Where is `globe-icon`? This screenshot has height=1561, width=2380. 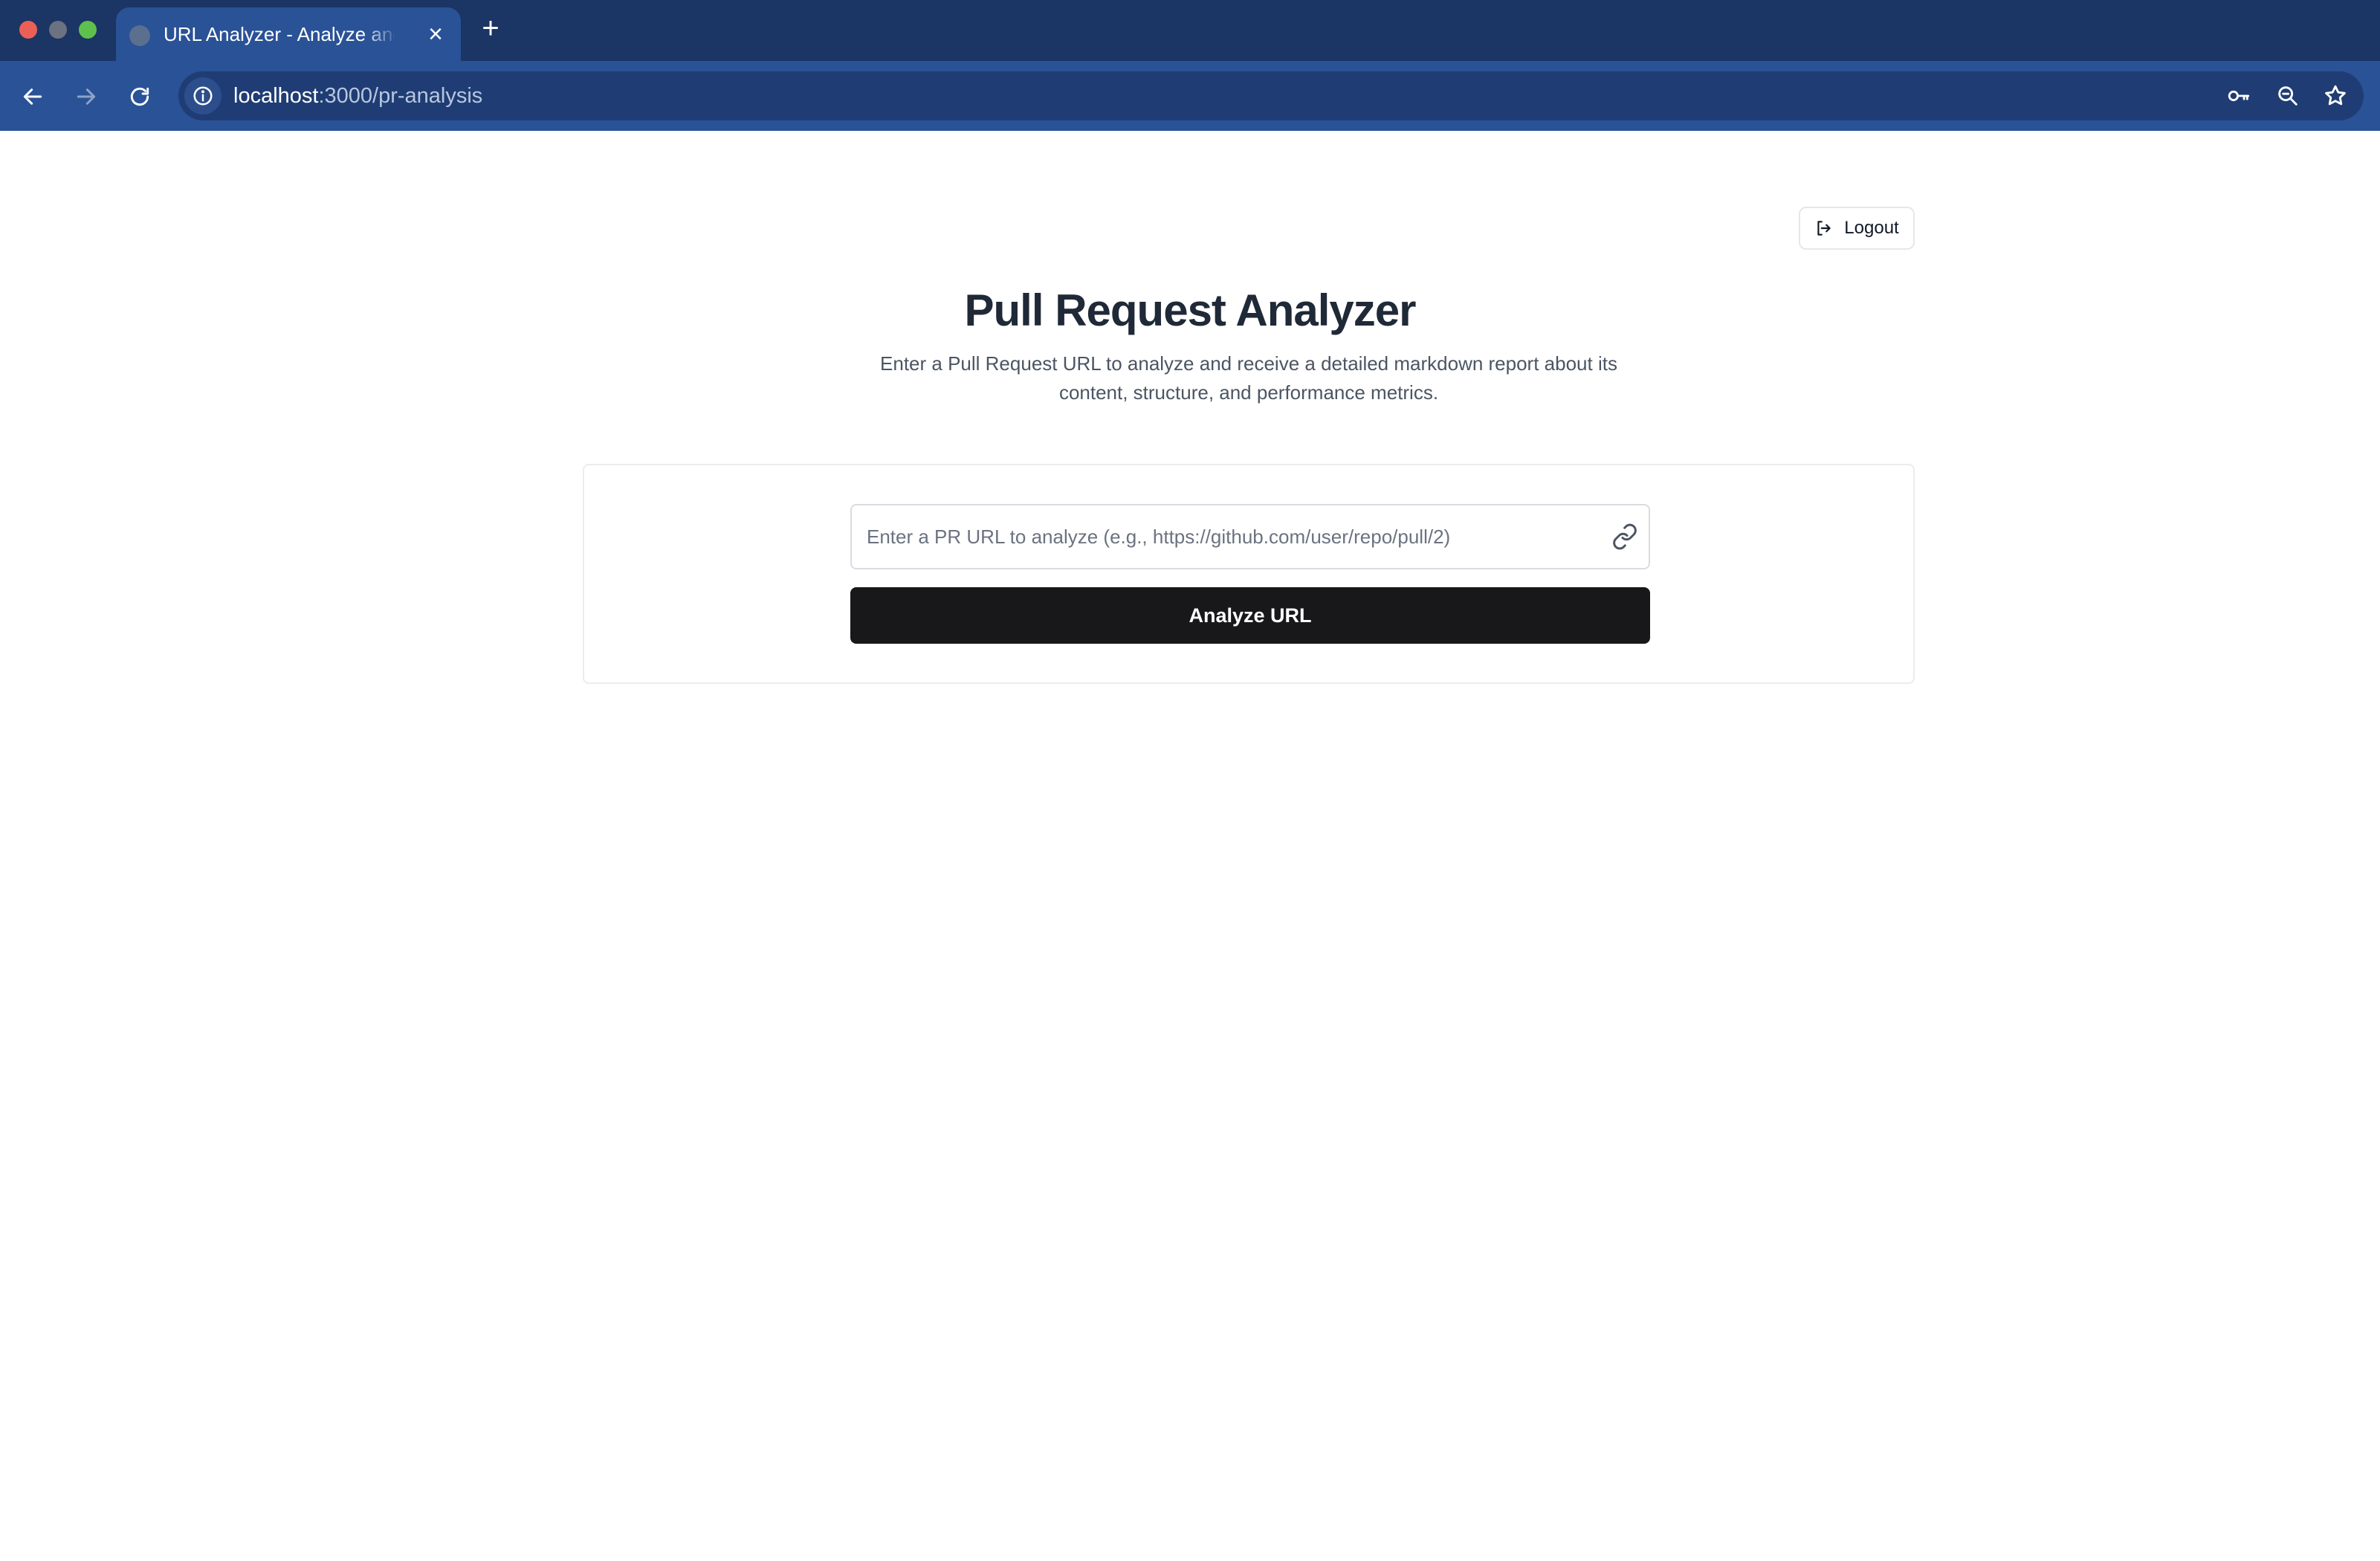
globe-icon is located at coordinates (140, 35).